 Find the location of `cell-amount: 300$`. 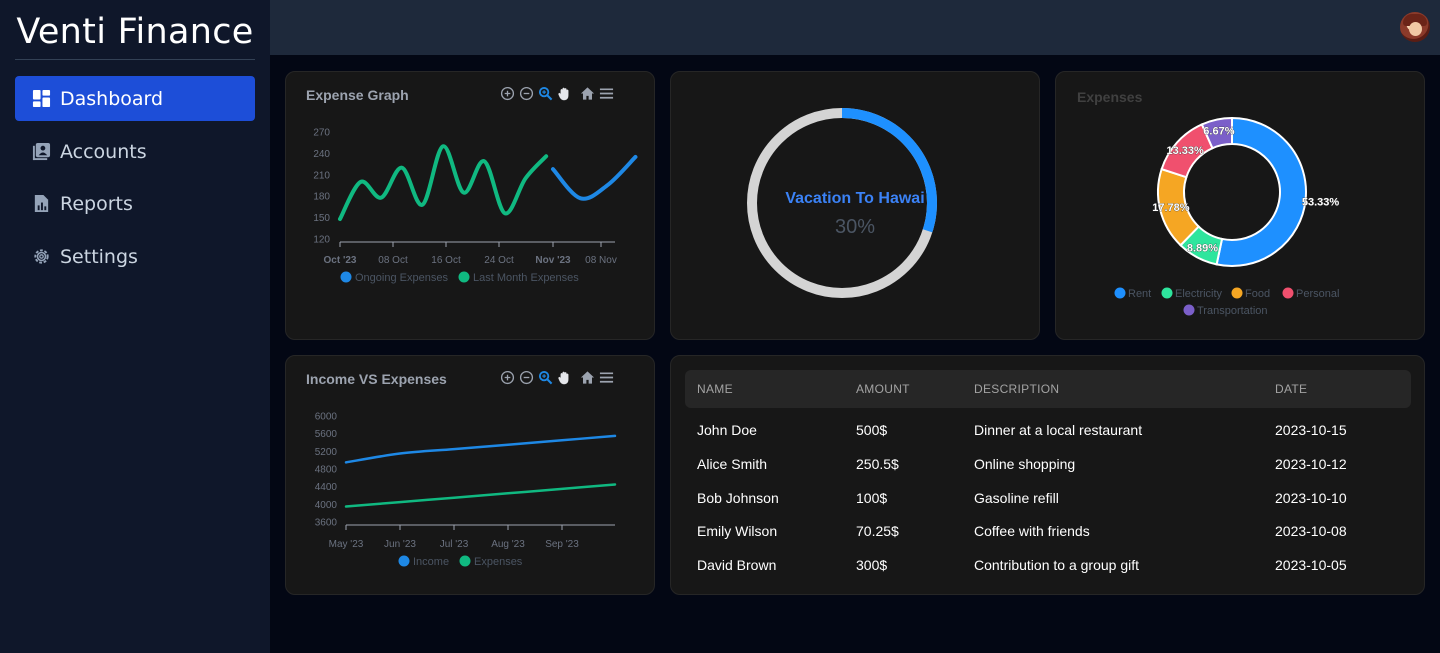

cell-amount: 300$ is located at coordinates (872, 565).